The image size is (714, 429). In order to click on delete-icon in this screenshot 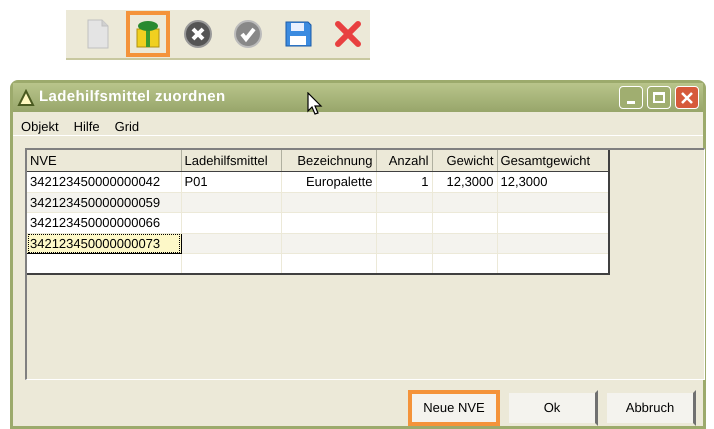, I will do `click(348, 34)`.